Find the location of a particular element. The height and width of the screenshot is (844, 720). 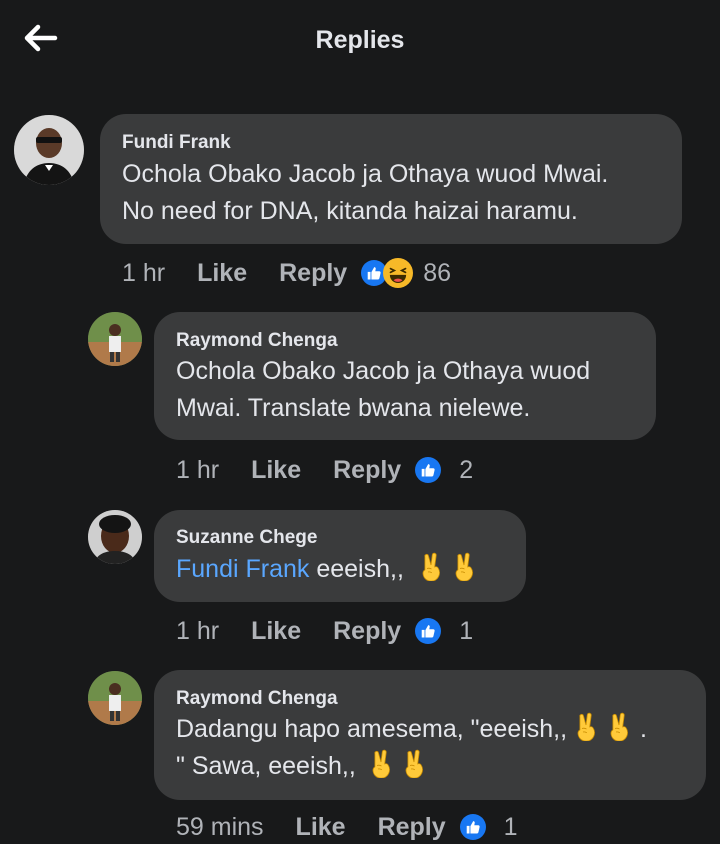

reaction-count: 86 is located at coordinates (437, 272).